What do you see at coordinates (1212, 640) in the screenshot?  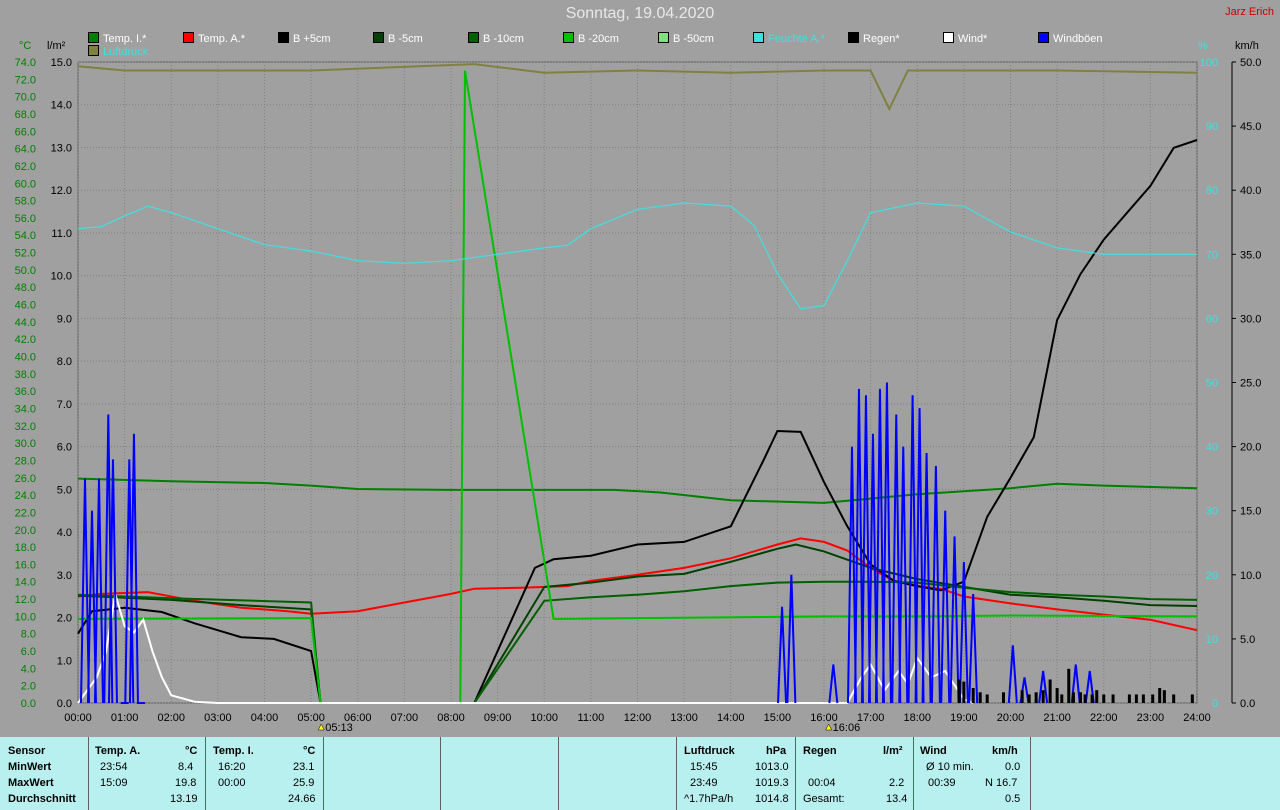 I see `humidity-tick-label: 10` at bounding box center [1212, 640].